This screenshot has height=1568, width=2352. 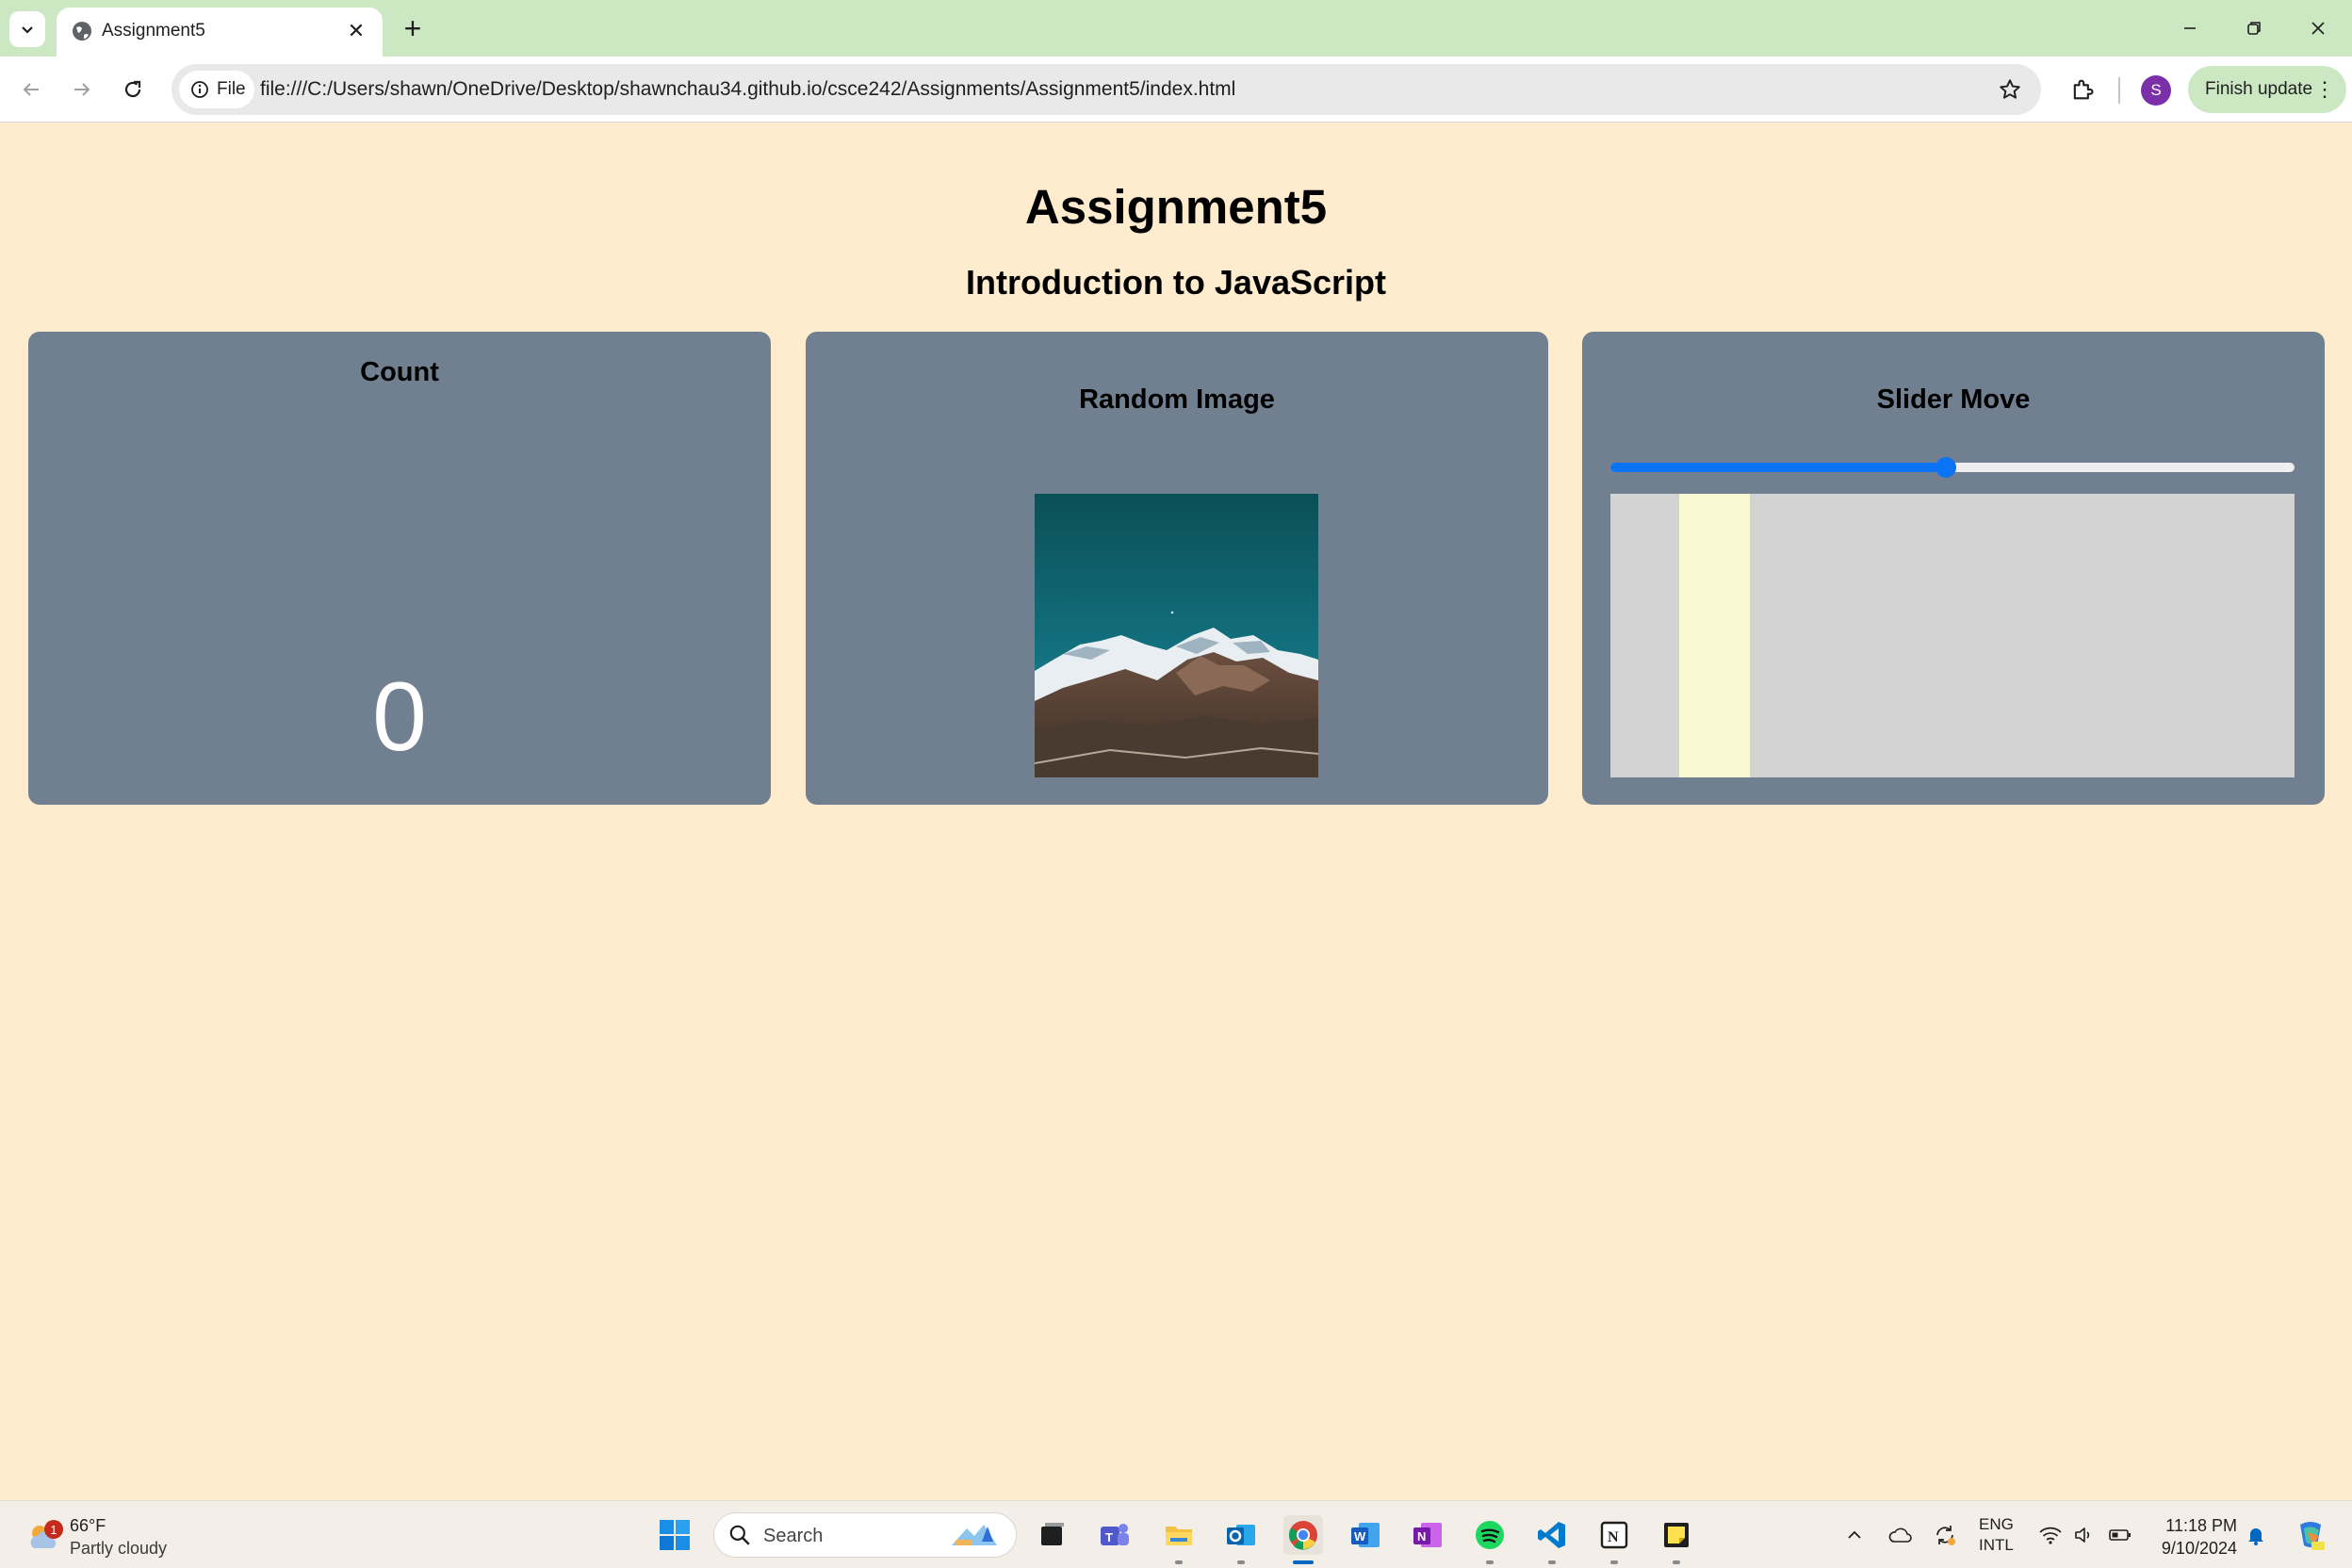 I want to click on start-button, so click(x=674, y=1535).